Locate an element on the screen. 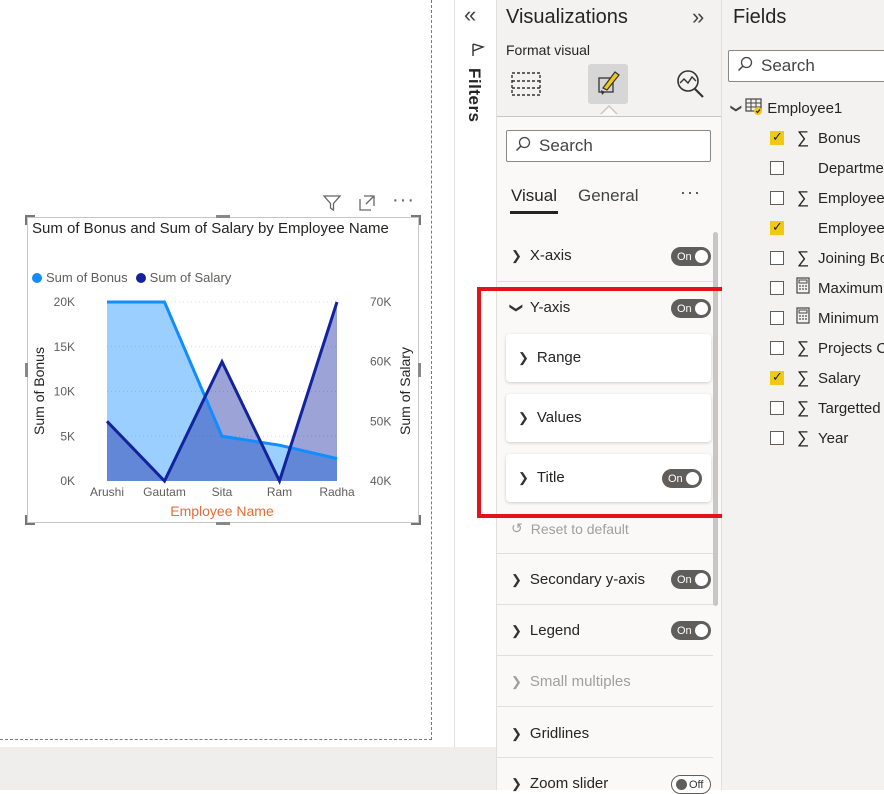  field-label: Joining Bo is located at coordinates (851, 258).